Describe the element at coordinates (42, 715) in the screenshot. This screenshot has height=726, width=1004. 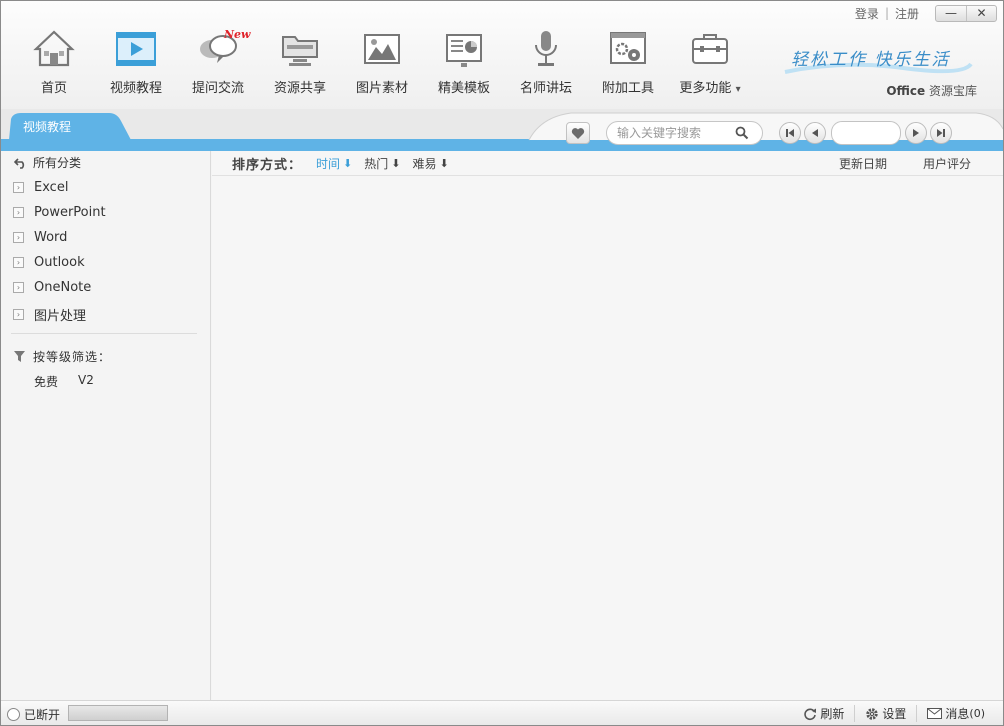
I see `connection-label: 已断开` at that location.